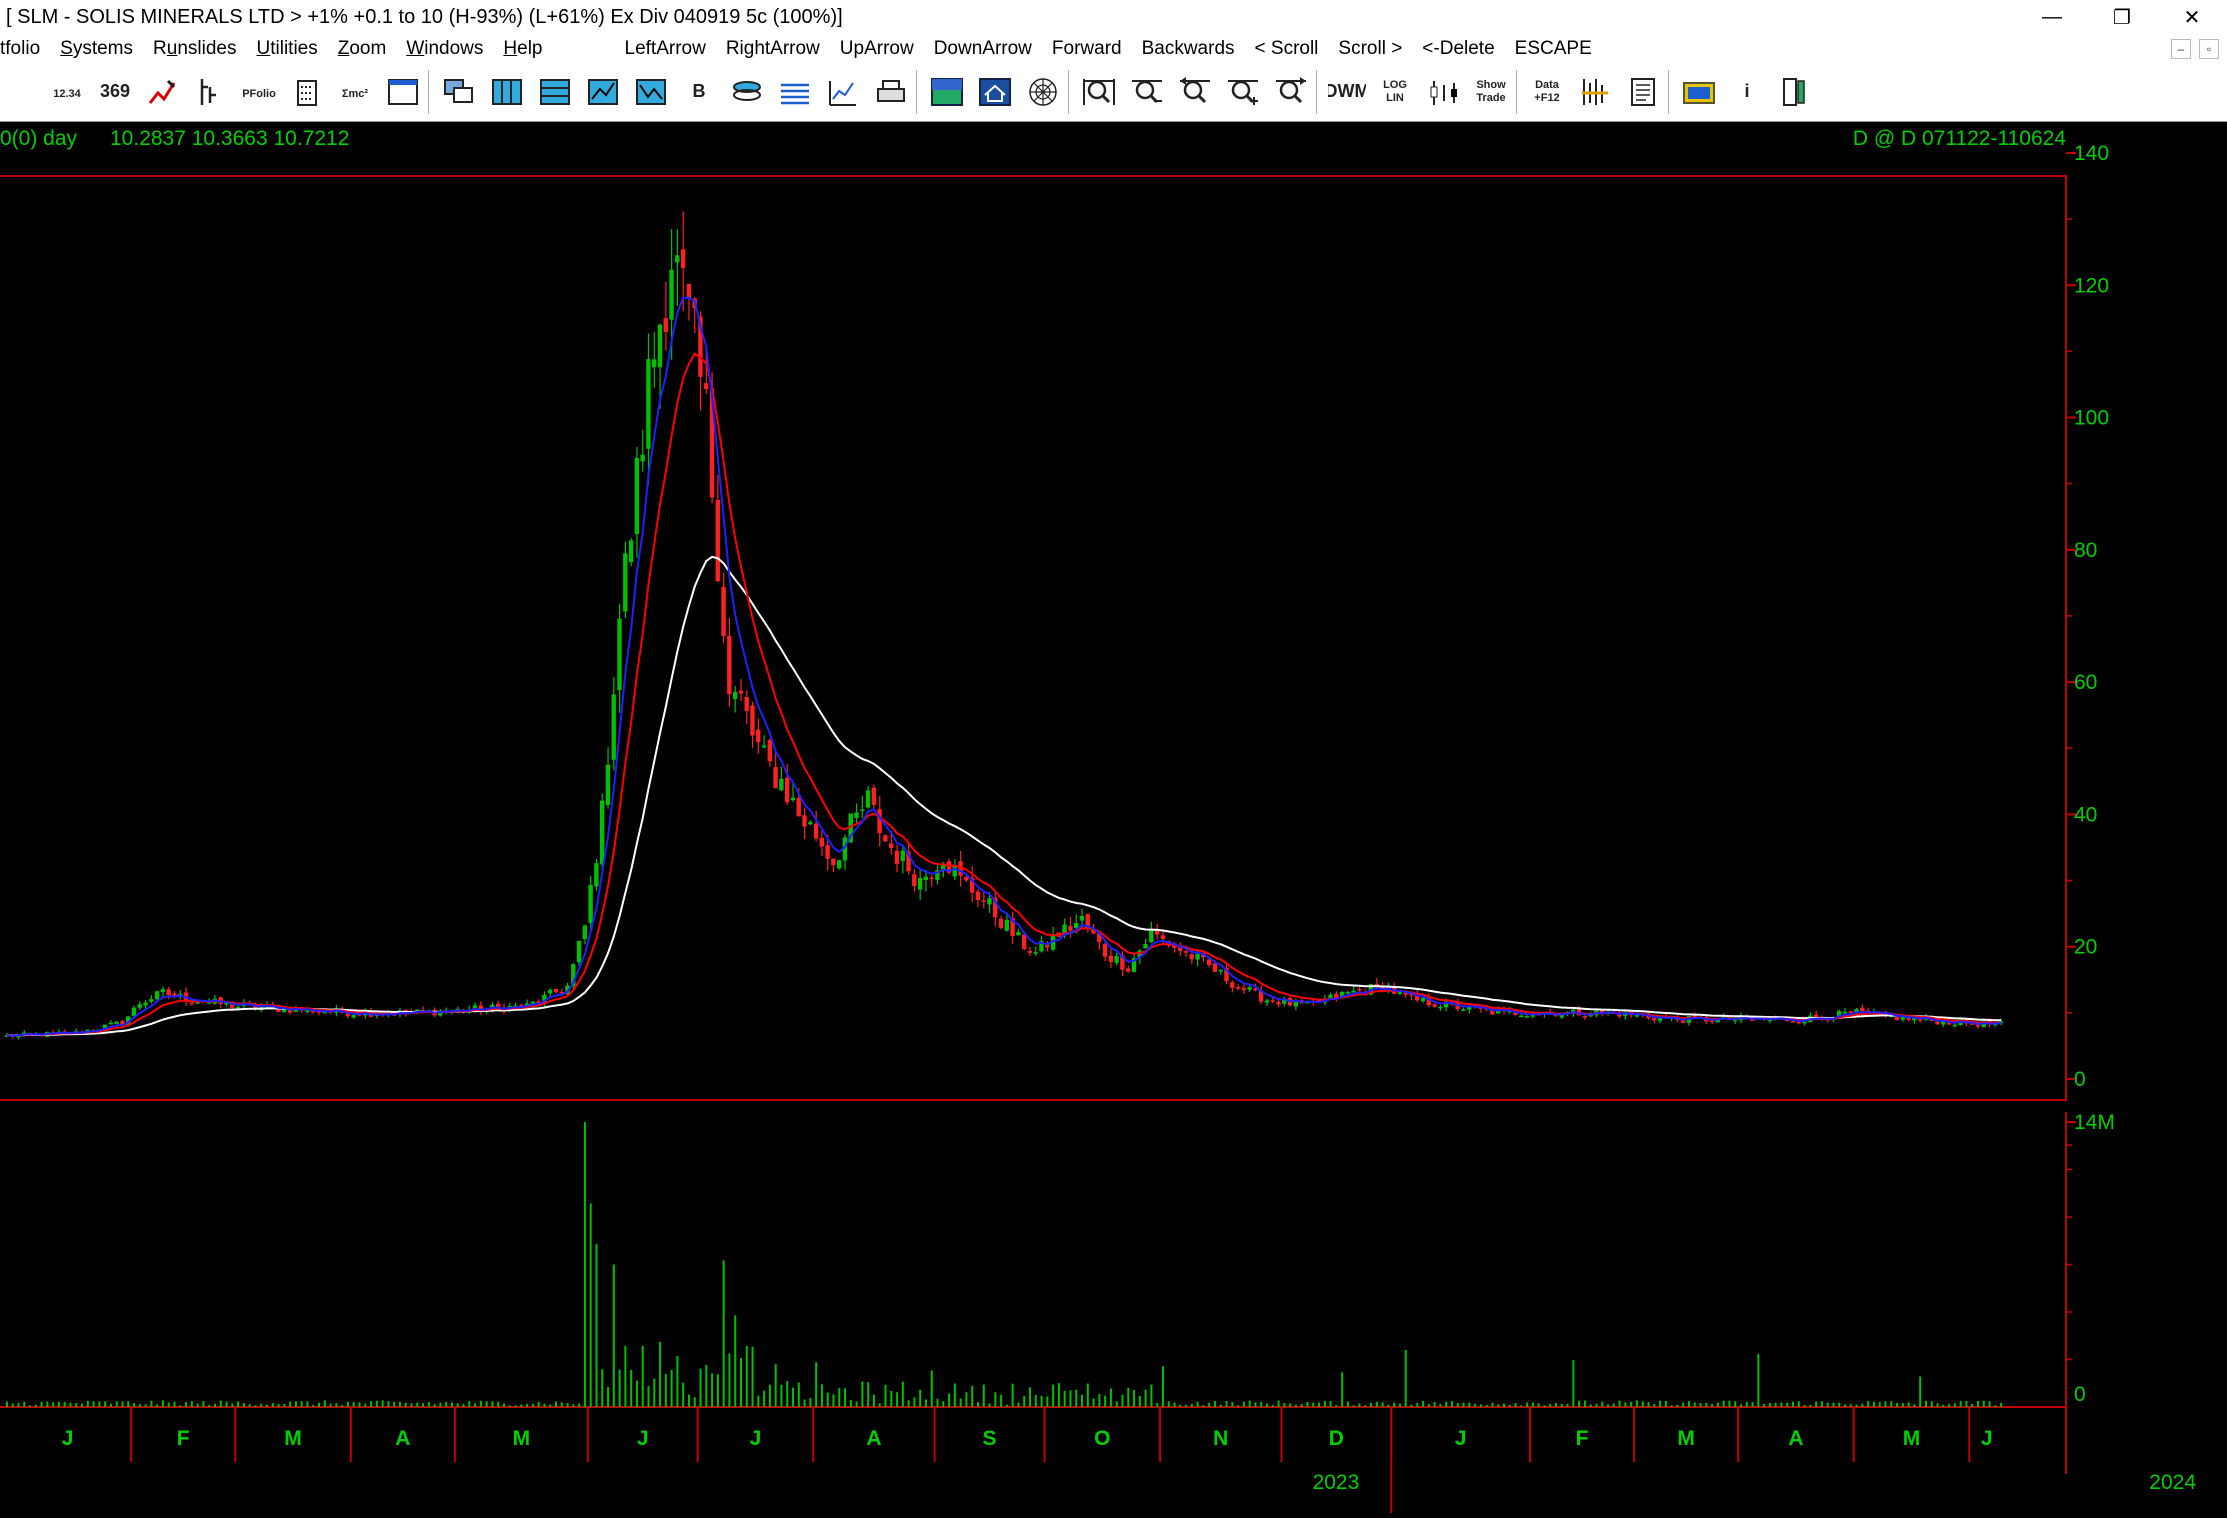  What do you see at coordinates (522, 1438) in the screenshot?
I see `month-label: M` at bounding box center [522, 1438].